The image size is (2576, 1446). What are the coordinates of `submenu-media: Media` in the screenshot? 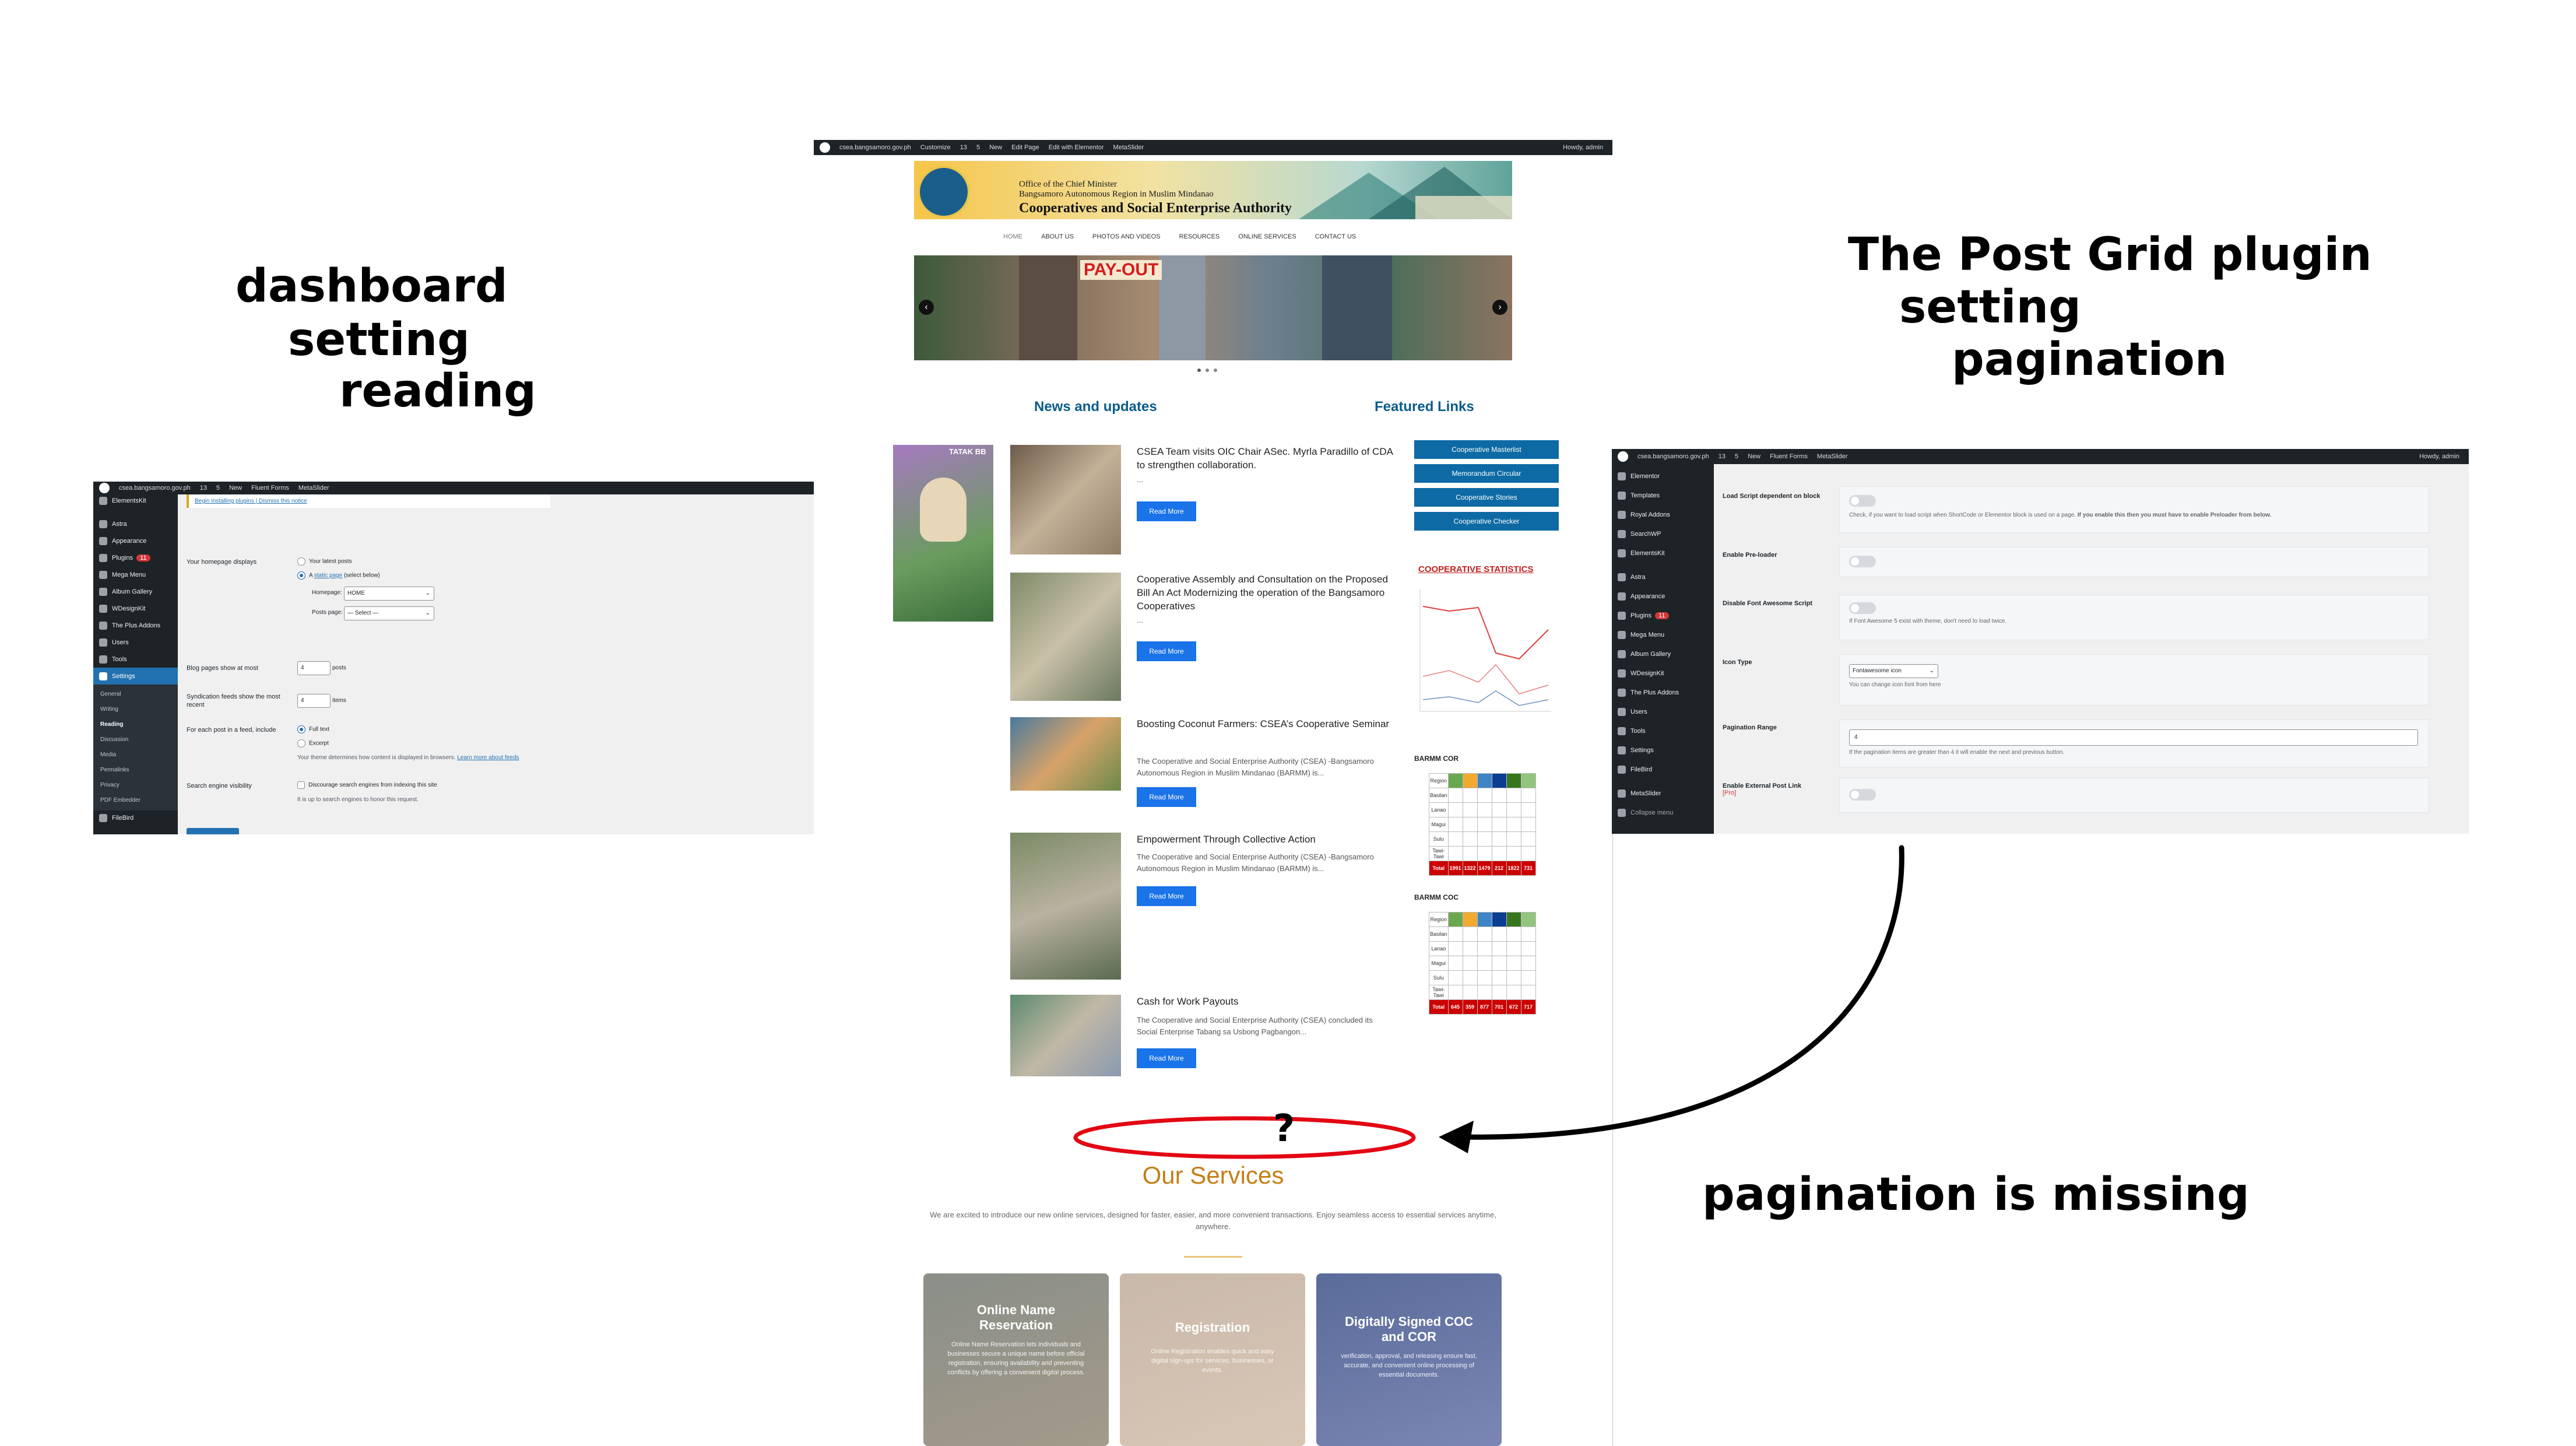 It's located at (139, 755).